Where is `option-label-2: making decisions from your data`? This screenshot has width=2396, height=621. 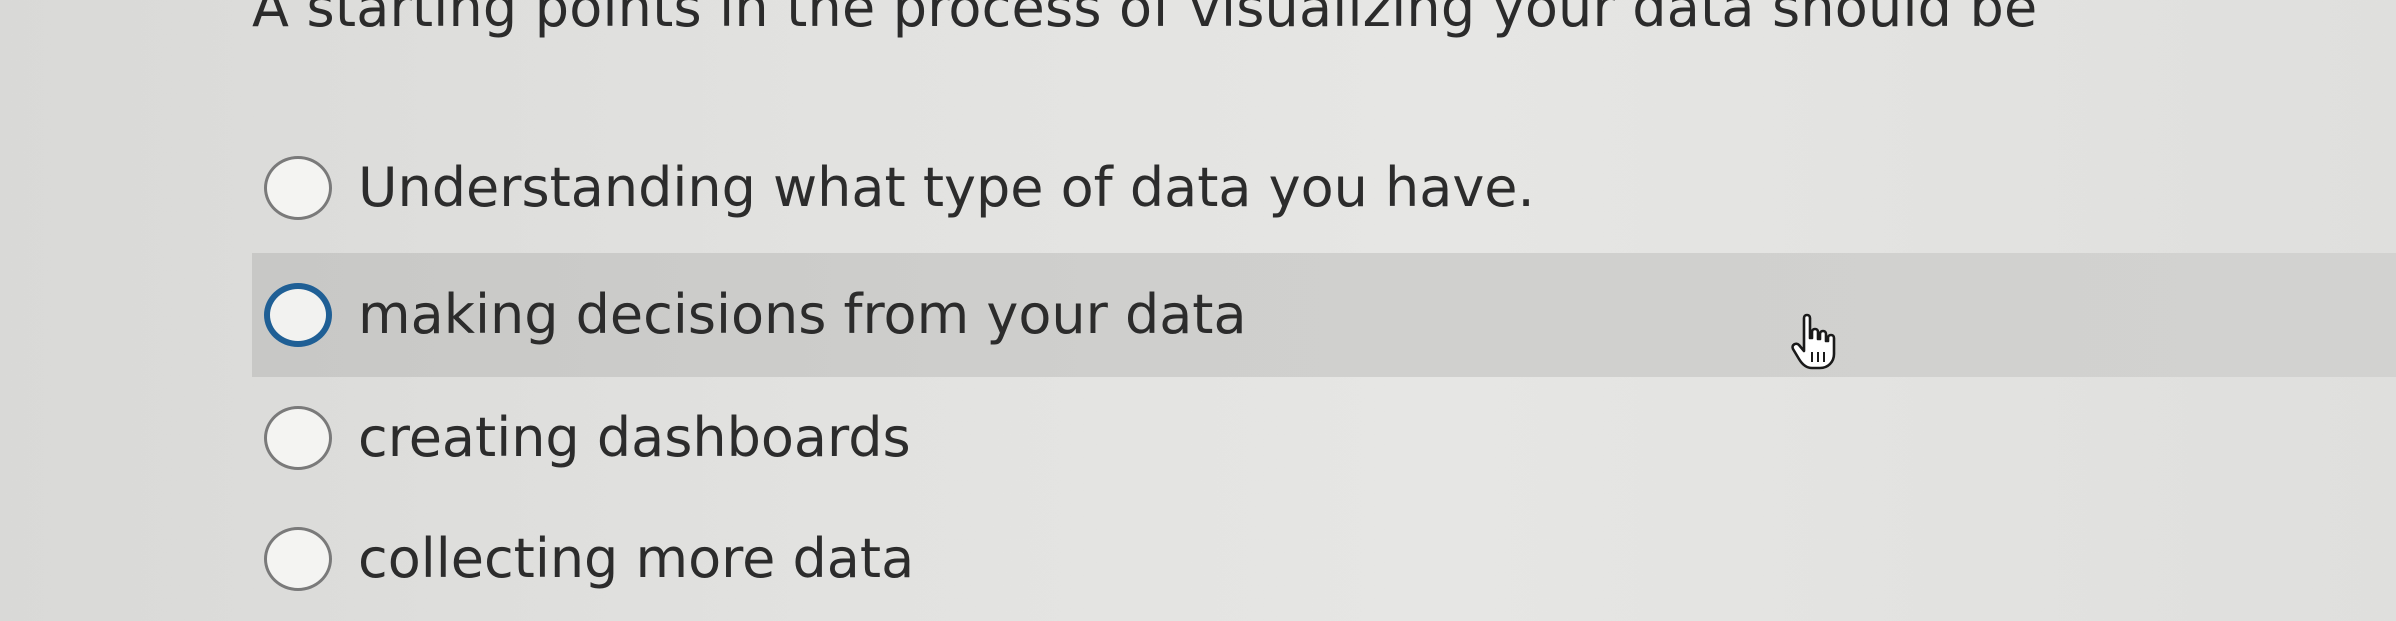 option-label-2: making decisions from your data is located at coordinates (802, 314).